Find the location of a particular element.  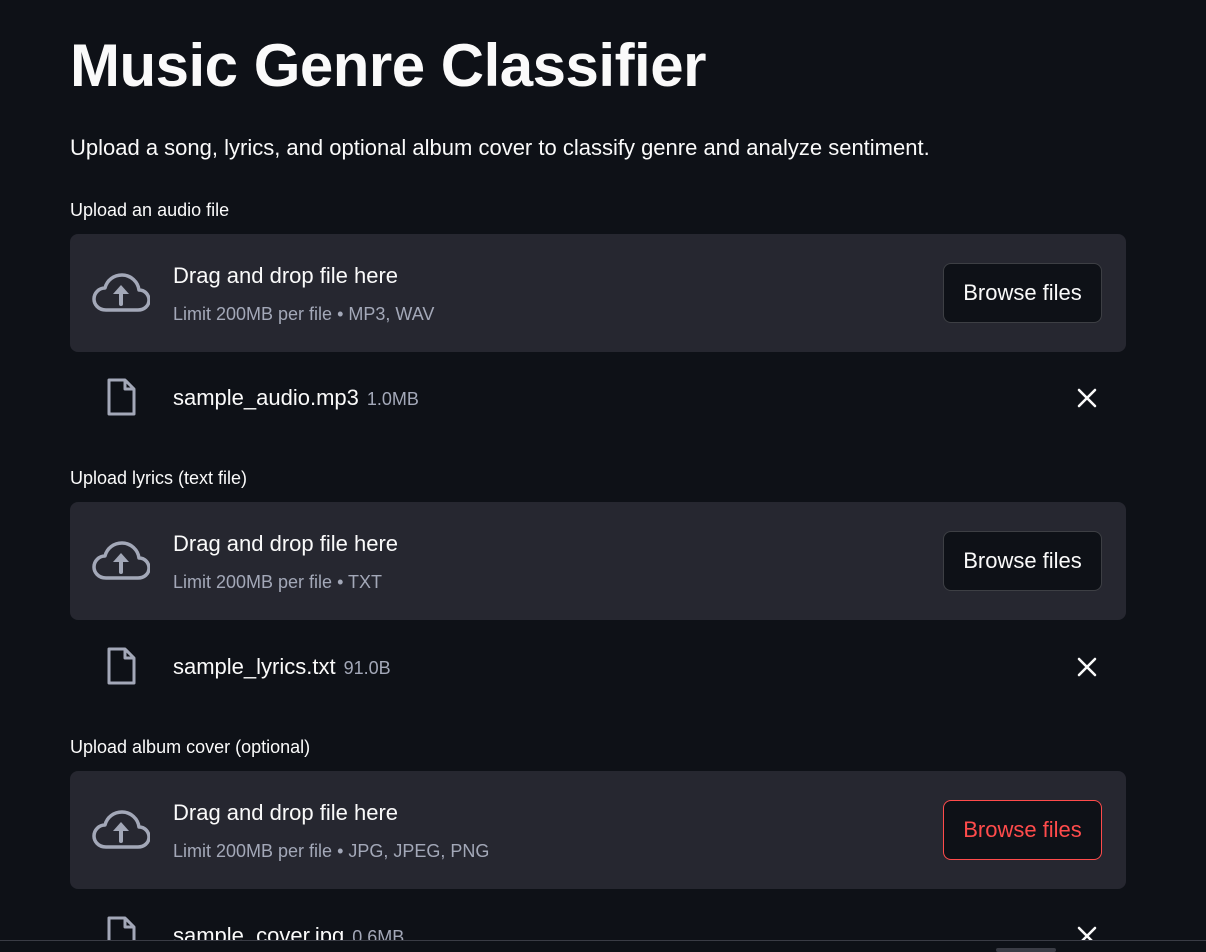

uploaded-file-info: sample_lyrics.txt 91.0B is located at coordinates (282, 667).